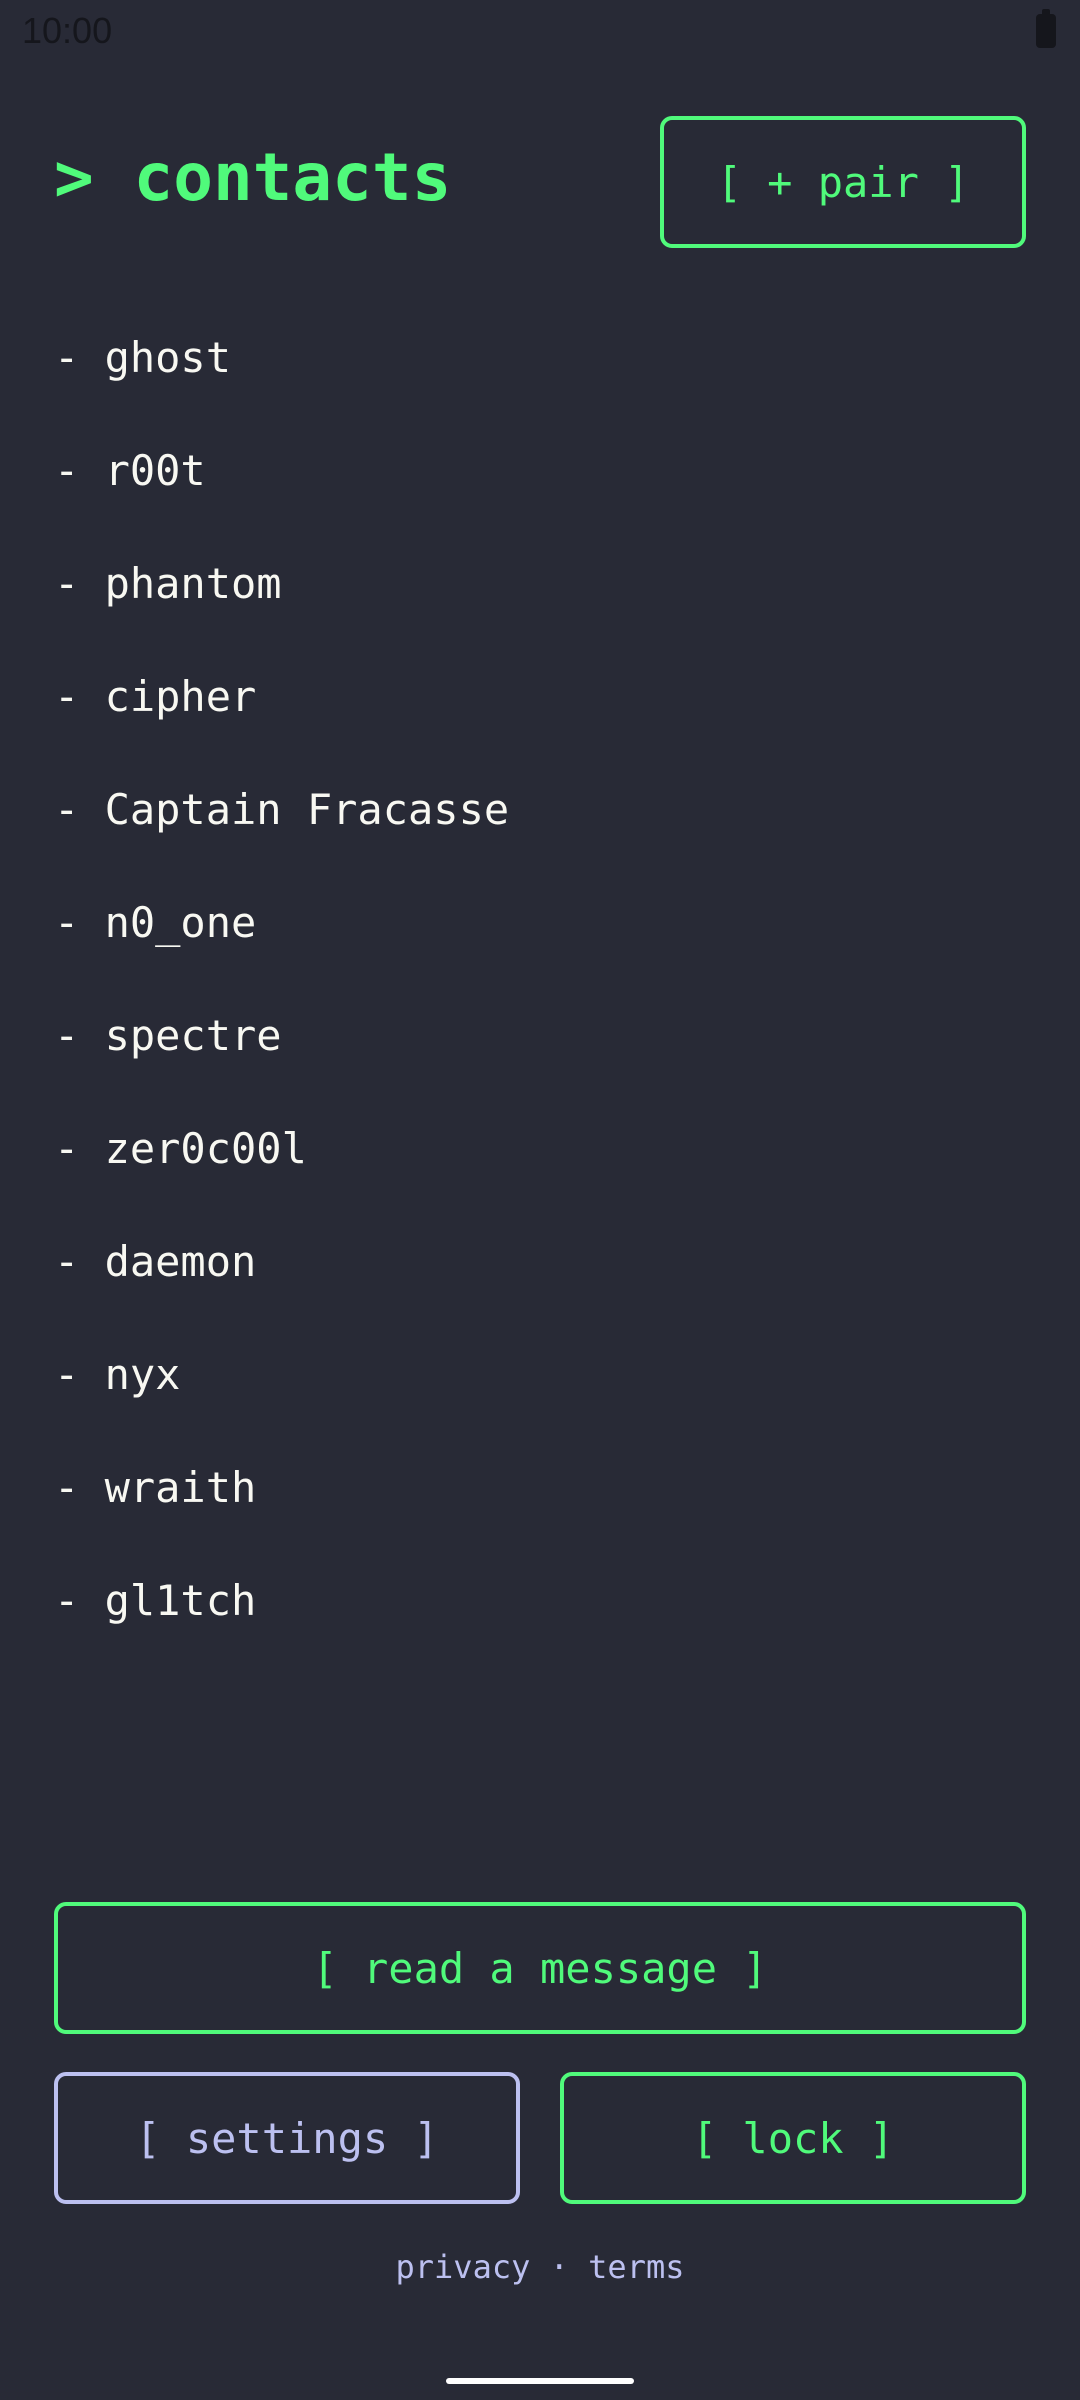  Describe the element at coordinates (463, 2267) in the screenshot. I see `privacy-link: privacy` at that location.